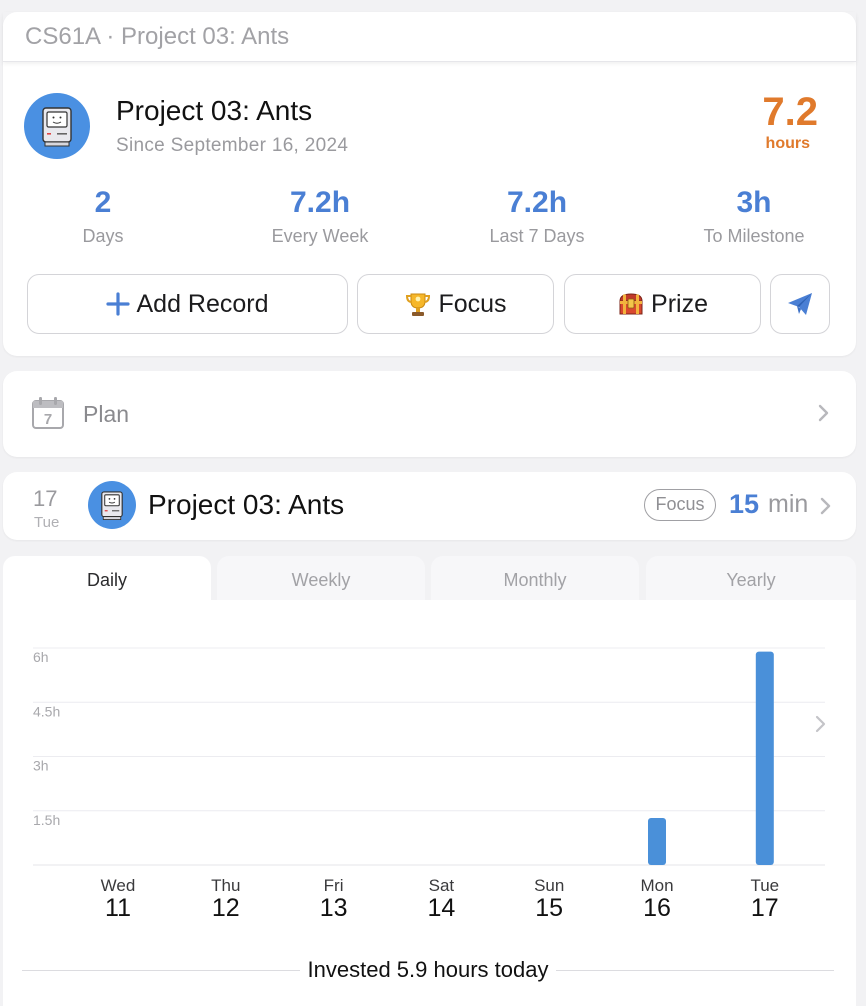 The image size is (866, 1006). Describe the element at coordinates (537, 236) in the screenshot. I see `stat-label: Last 7 Days` at that location.